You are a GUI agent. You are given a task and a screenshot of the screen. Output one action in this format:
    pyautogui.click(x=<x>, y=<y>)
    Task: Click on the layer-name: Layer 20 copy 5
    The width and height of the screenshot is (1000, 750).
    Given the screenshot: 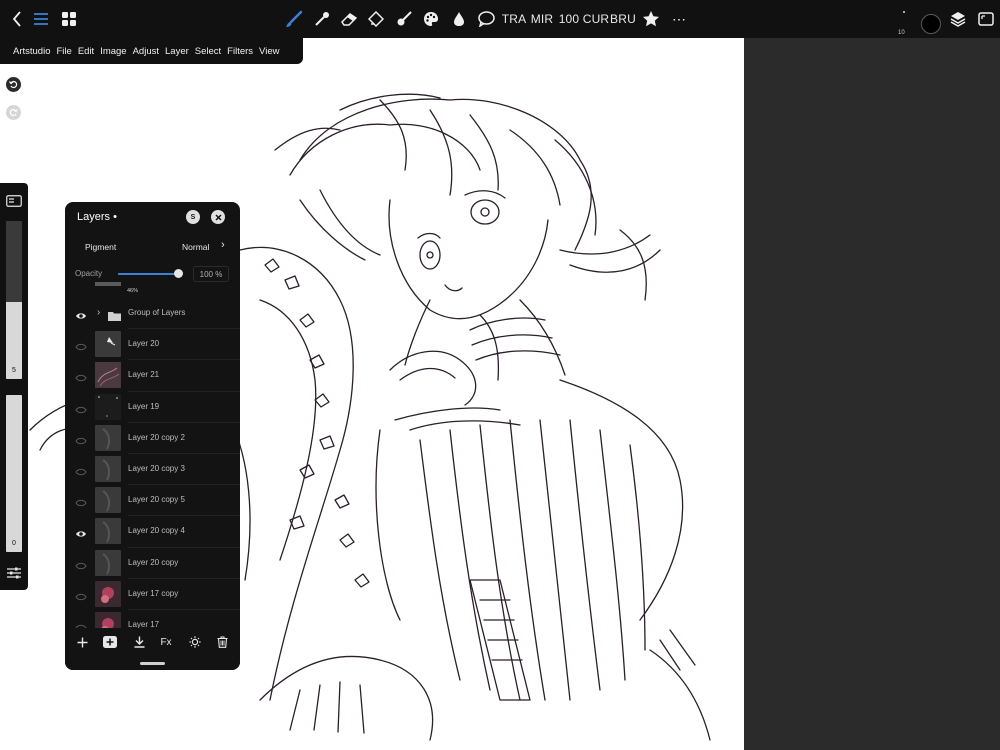 What is the action you would take?
    pyautogui.click(x=156, y=500)
    